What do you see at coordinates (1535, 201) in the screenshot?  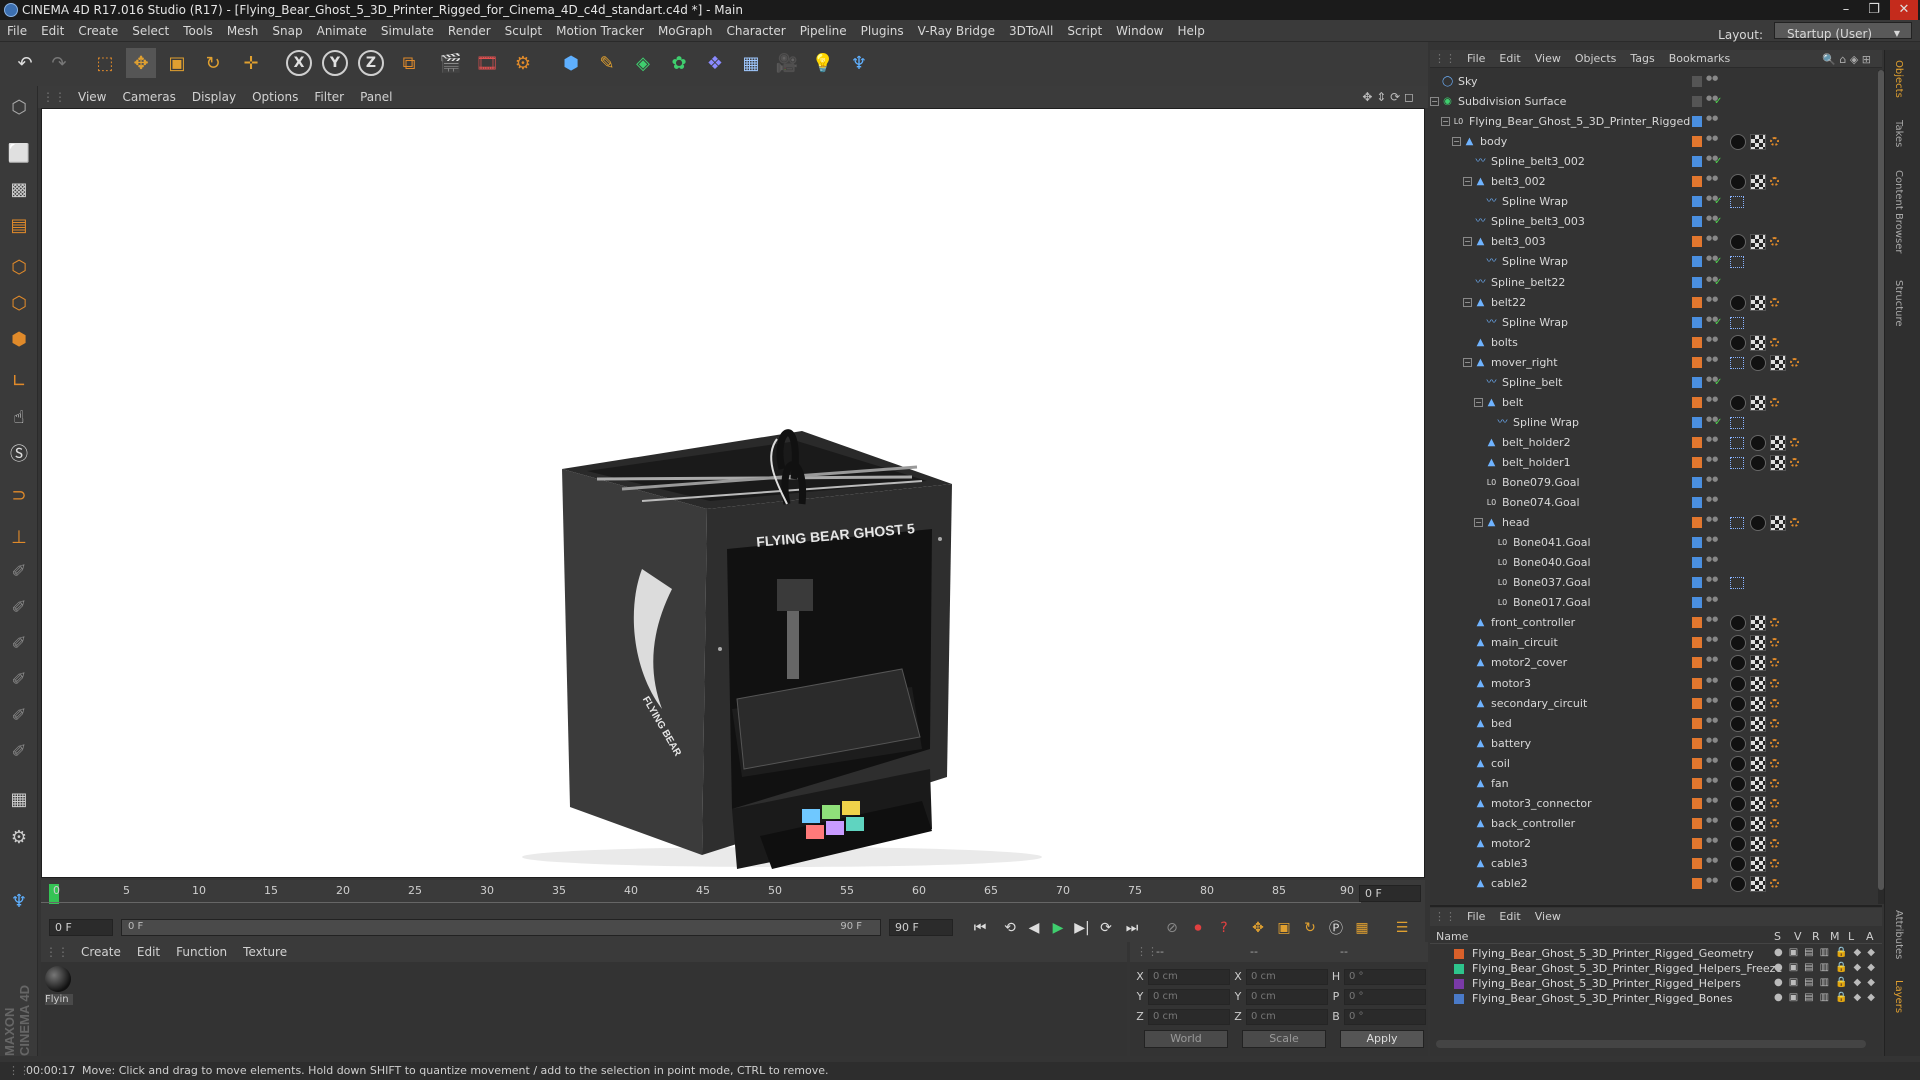 I see `object-name: Spline Wrap` at bounding box center [1535, 201].